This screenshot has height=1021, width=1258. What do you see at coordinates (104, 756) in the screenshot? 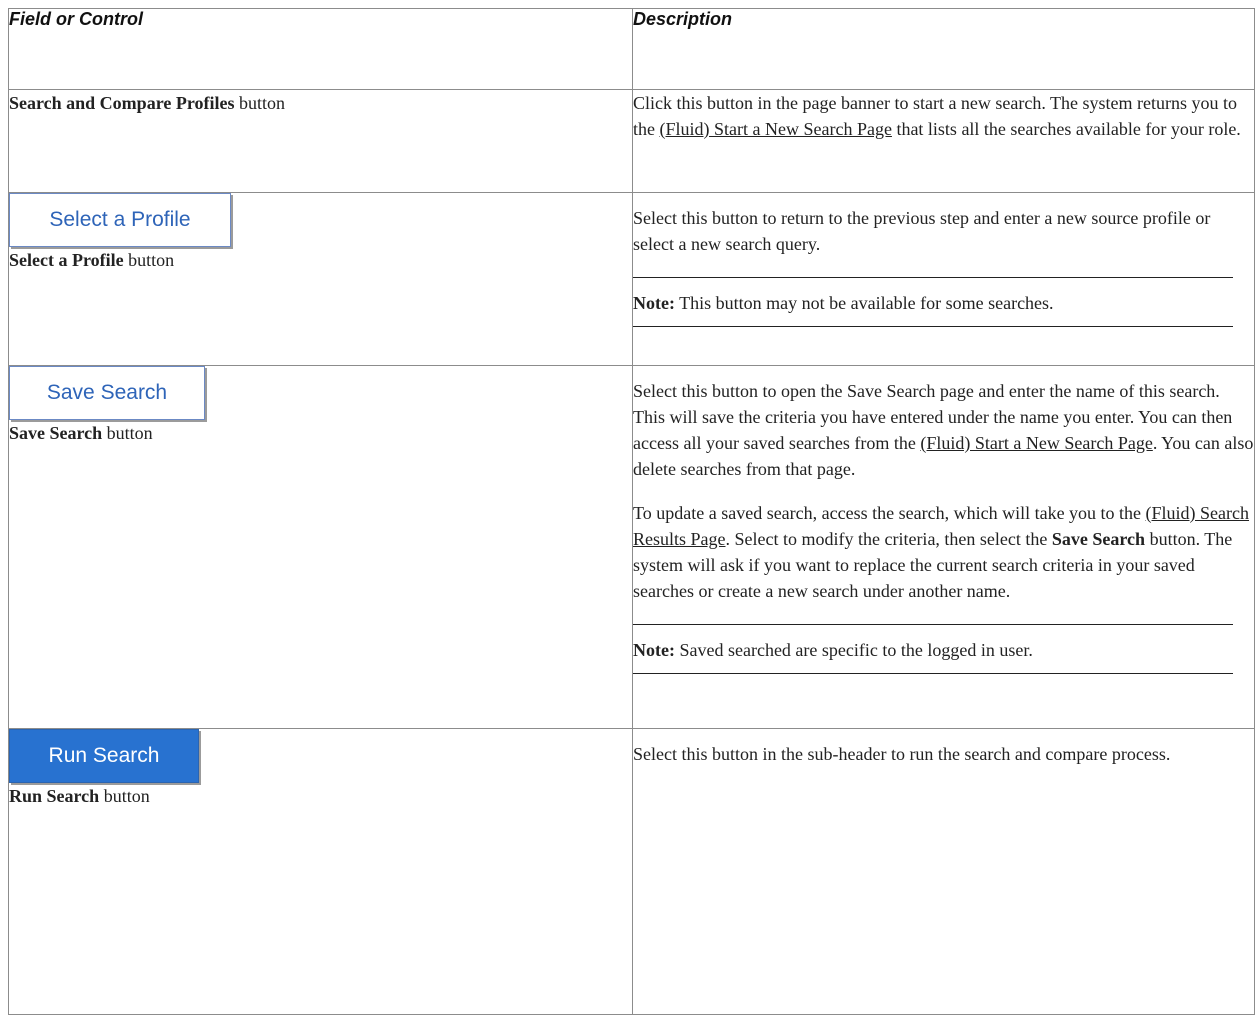
I see `run-search-button: Run Search` at bounding box center [104, 756].